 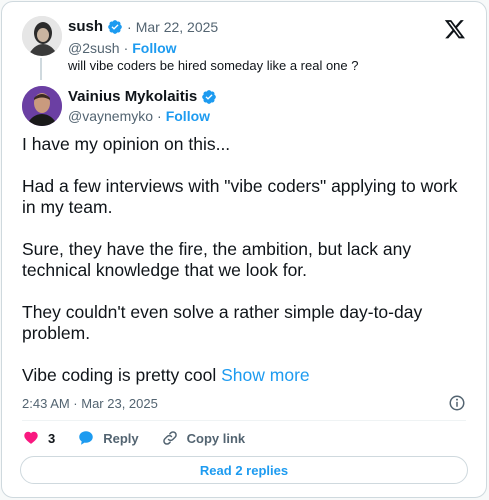 What do you see at coordinates (144, 438) in the screenshot?
I see `action-bar: 3 Reply Copy link` at bounding box center [144, 438].